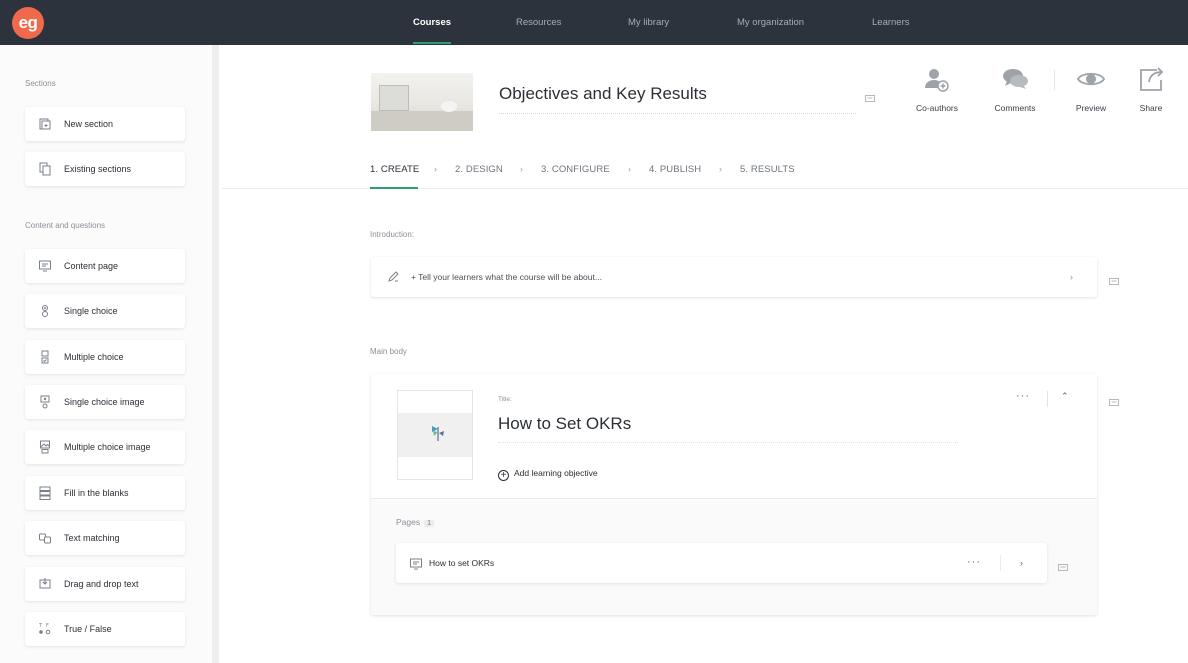  What do you see at coordinates (728, 442) in the screenshot?
I see `lesson-title-underline` at bounding box center [728, 442].